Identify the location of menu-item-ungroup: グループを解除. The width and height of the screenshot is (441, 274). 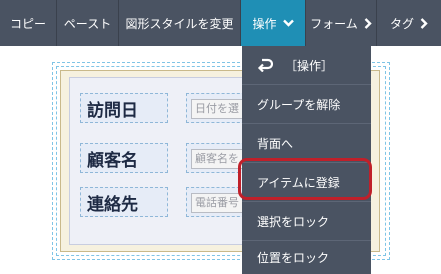
(306, 104).